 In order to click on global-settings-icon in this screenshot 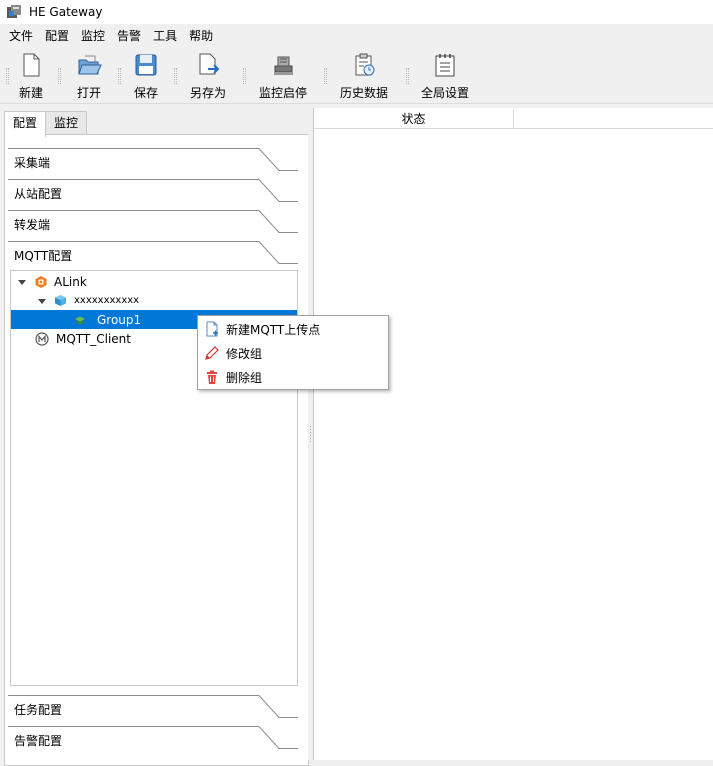, I will do `click(445, 65)`.